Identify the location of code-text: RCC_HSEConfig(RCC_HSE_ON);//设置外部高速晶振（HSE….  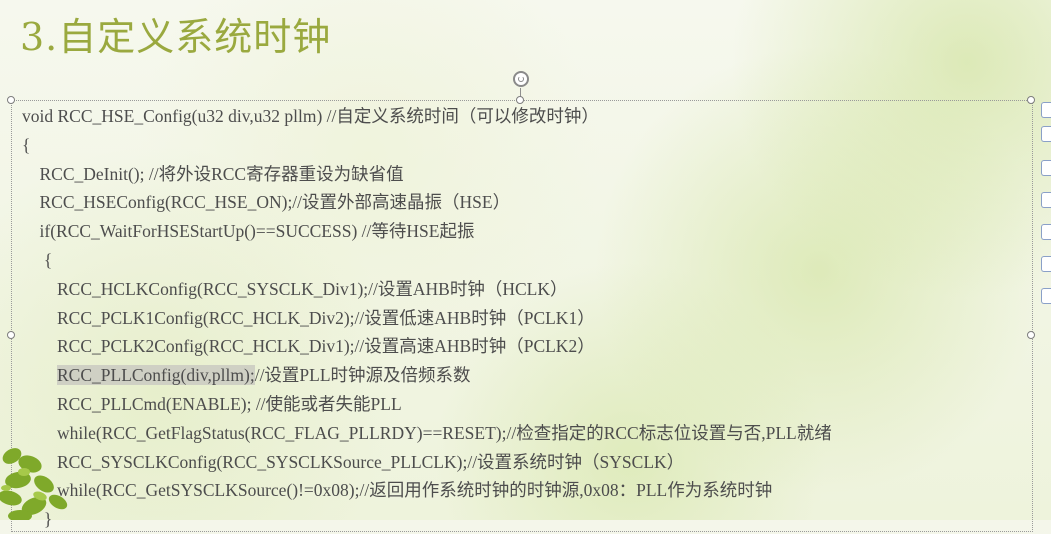
(275, 202).